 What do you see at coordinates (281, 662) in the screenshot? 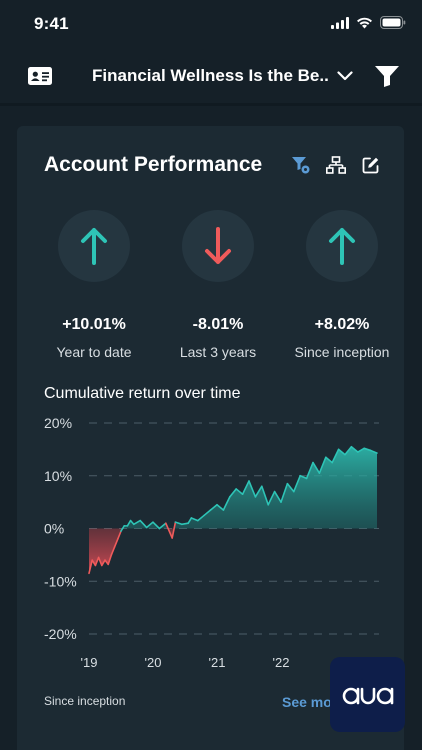
I see `x-tick-label: '22` at bounding box center [281, 662].